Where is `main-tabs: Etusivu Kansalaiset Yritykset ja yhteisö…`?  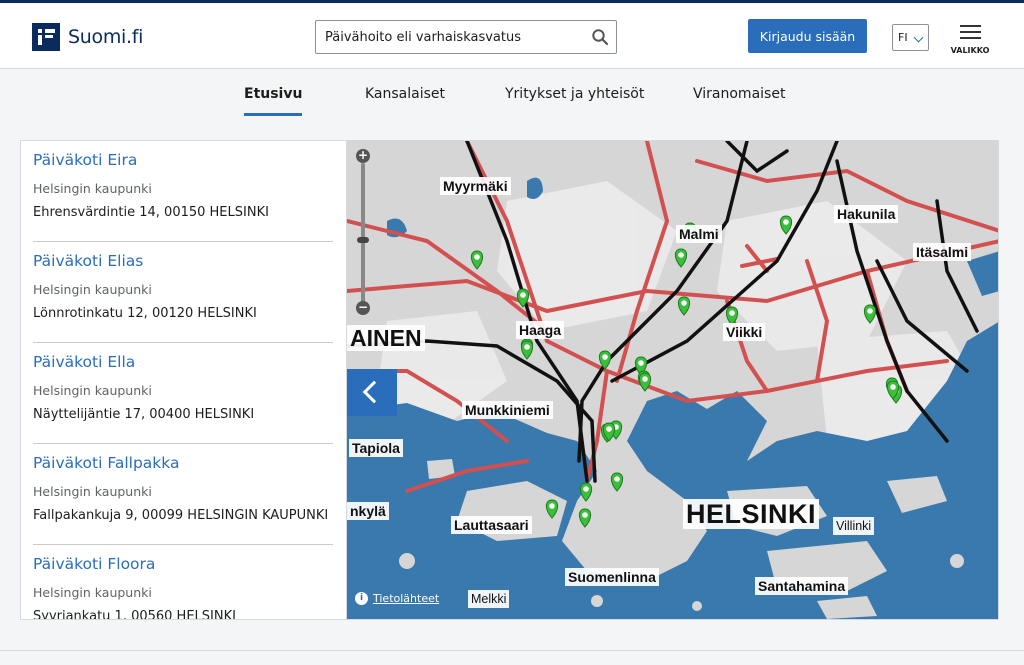 main-tabs: Etusivu Kansalaiset Yritykset ja yhteisö… is located at coordinates (512, 101).